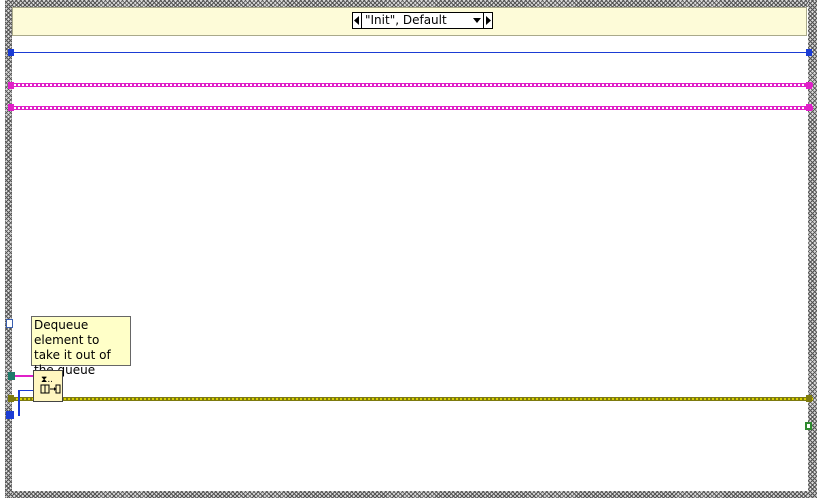 The height and width of the screenshot is (504, 820). What do you see at coordinates (406, 20) in the screenshot?
I see `case-selector-label: "Init", Default` at bounding box center [406, 20].